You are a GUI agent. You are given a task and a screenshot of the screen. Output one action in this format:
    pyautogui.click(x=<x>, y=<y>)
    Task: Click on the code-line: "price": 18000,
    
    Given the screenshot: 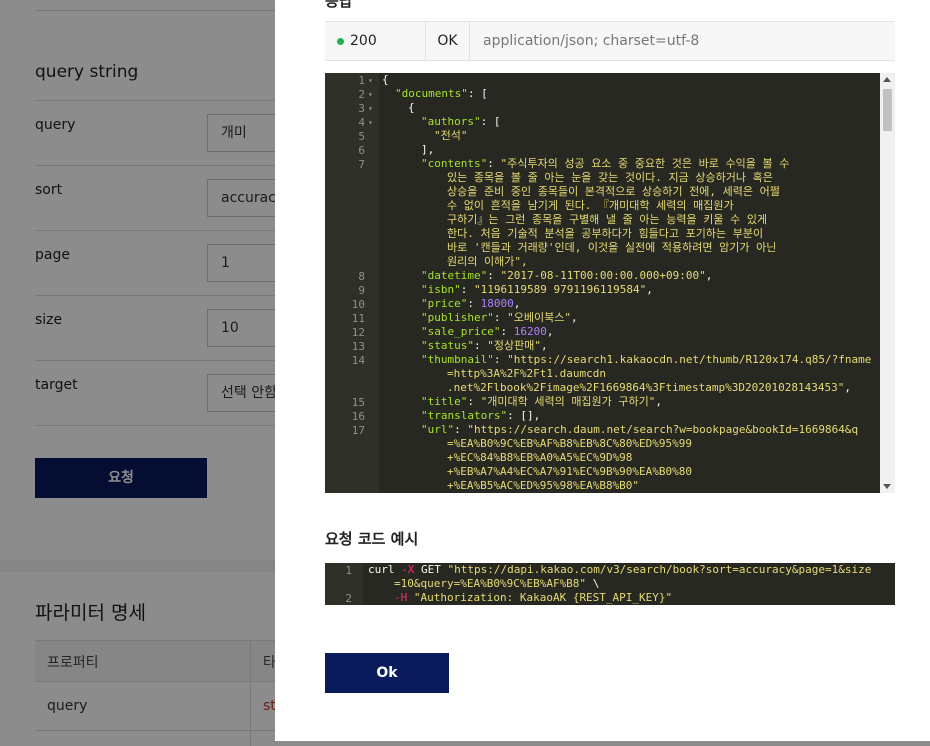 What is the action you would take?
    pyautogui.click(x=471, y=303)
    